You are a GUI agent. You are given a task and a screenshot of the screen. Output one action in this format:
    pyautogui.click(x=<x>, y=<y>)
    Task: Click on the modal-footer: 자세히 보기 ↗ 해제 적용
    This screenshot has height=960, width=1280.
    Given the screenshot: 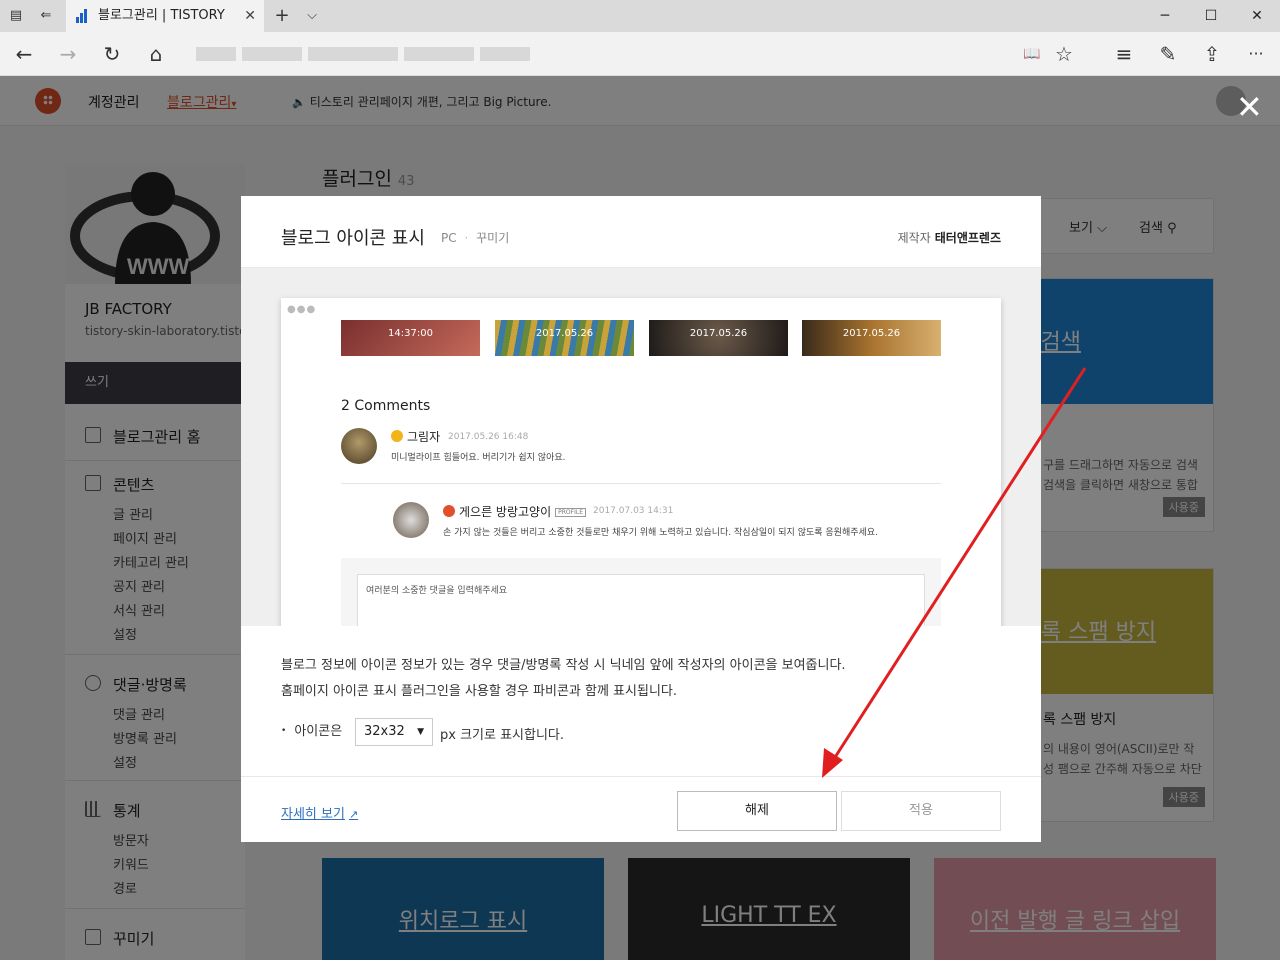 What is the action you would take?
    pyautogui.click(x=641, y=809)
    